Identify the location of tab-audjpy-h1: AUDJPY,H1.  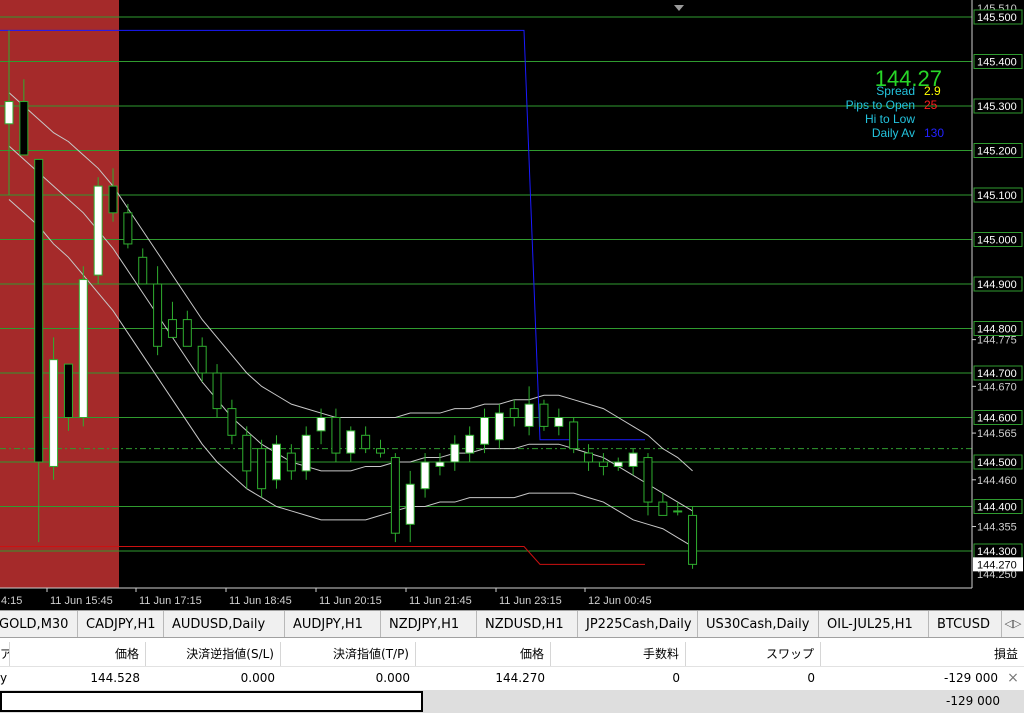
(333, 624).